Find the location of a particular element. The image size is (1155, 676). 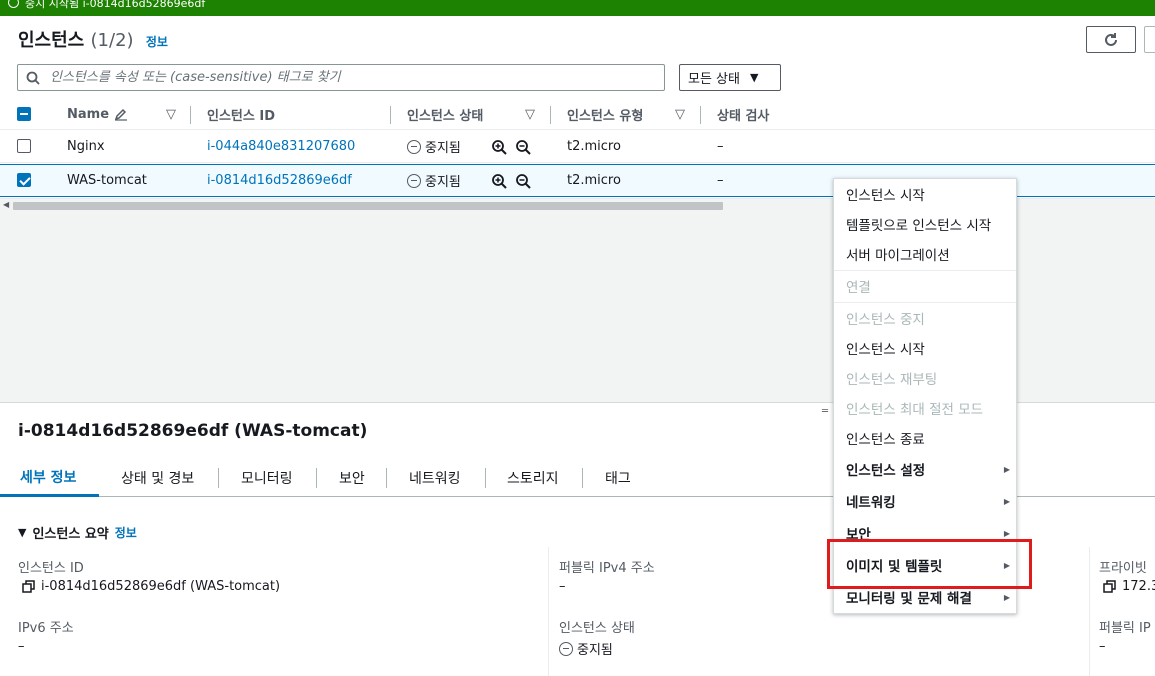

ipv6-value: – is located at coordinates (21, 646).